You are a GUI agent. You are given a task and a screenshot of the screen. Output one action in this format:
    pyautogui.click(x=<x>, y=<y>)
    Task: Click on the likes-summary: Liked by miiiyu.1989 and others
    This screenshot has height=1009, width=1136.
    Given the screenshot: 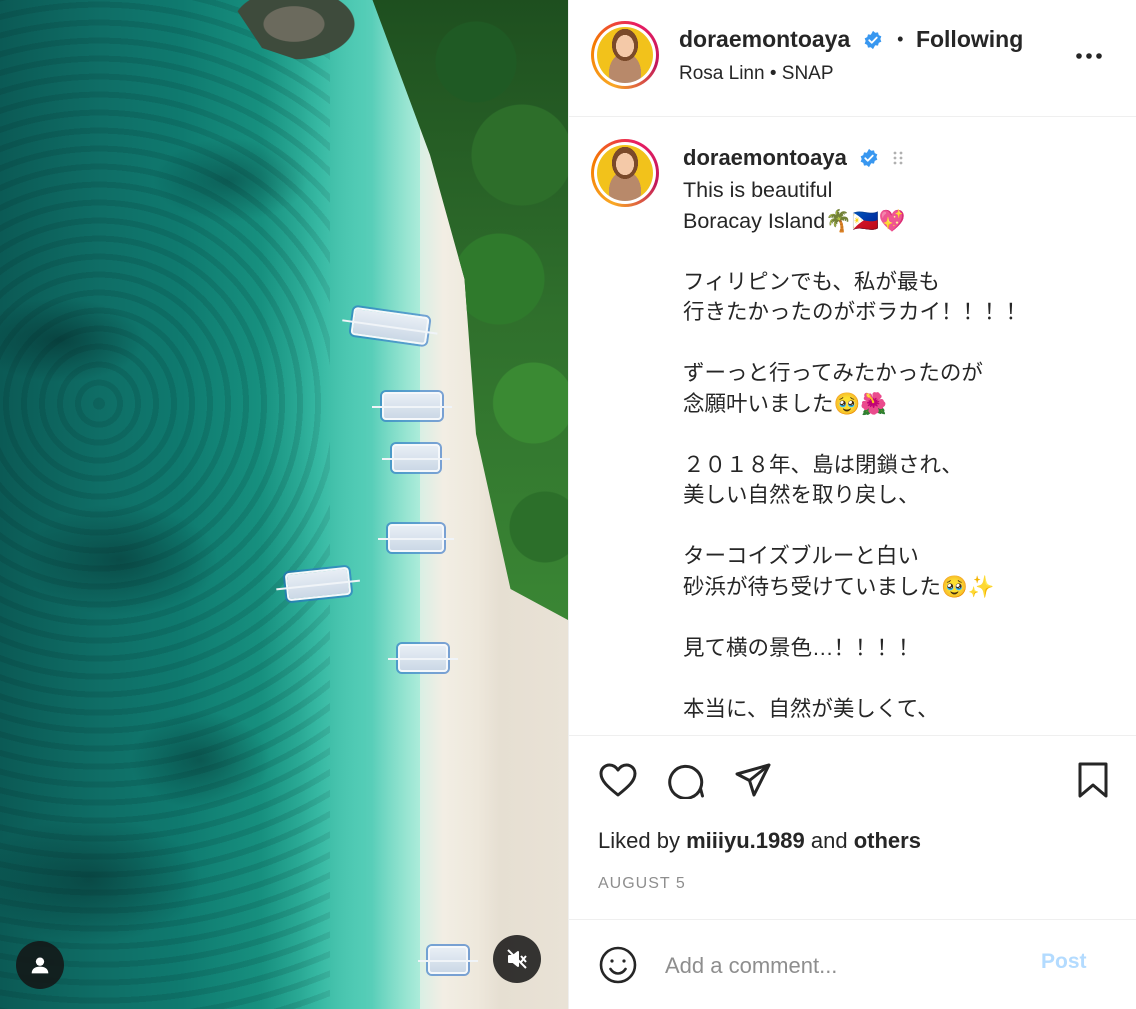 What is the action you would take?
    pyautogui.click(x=759, y=841)
    